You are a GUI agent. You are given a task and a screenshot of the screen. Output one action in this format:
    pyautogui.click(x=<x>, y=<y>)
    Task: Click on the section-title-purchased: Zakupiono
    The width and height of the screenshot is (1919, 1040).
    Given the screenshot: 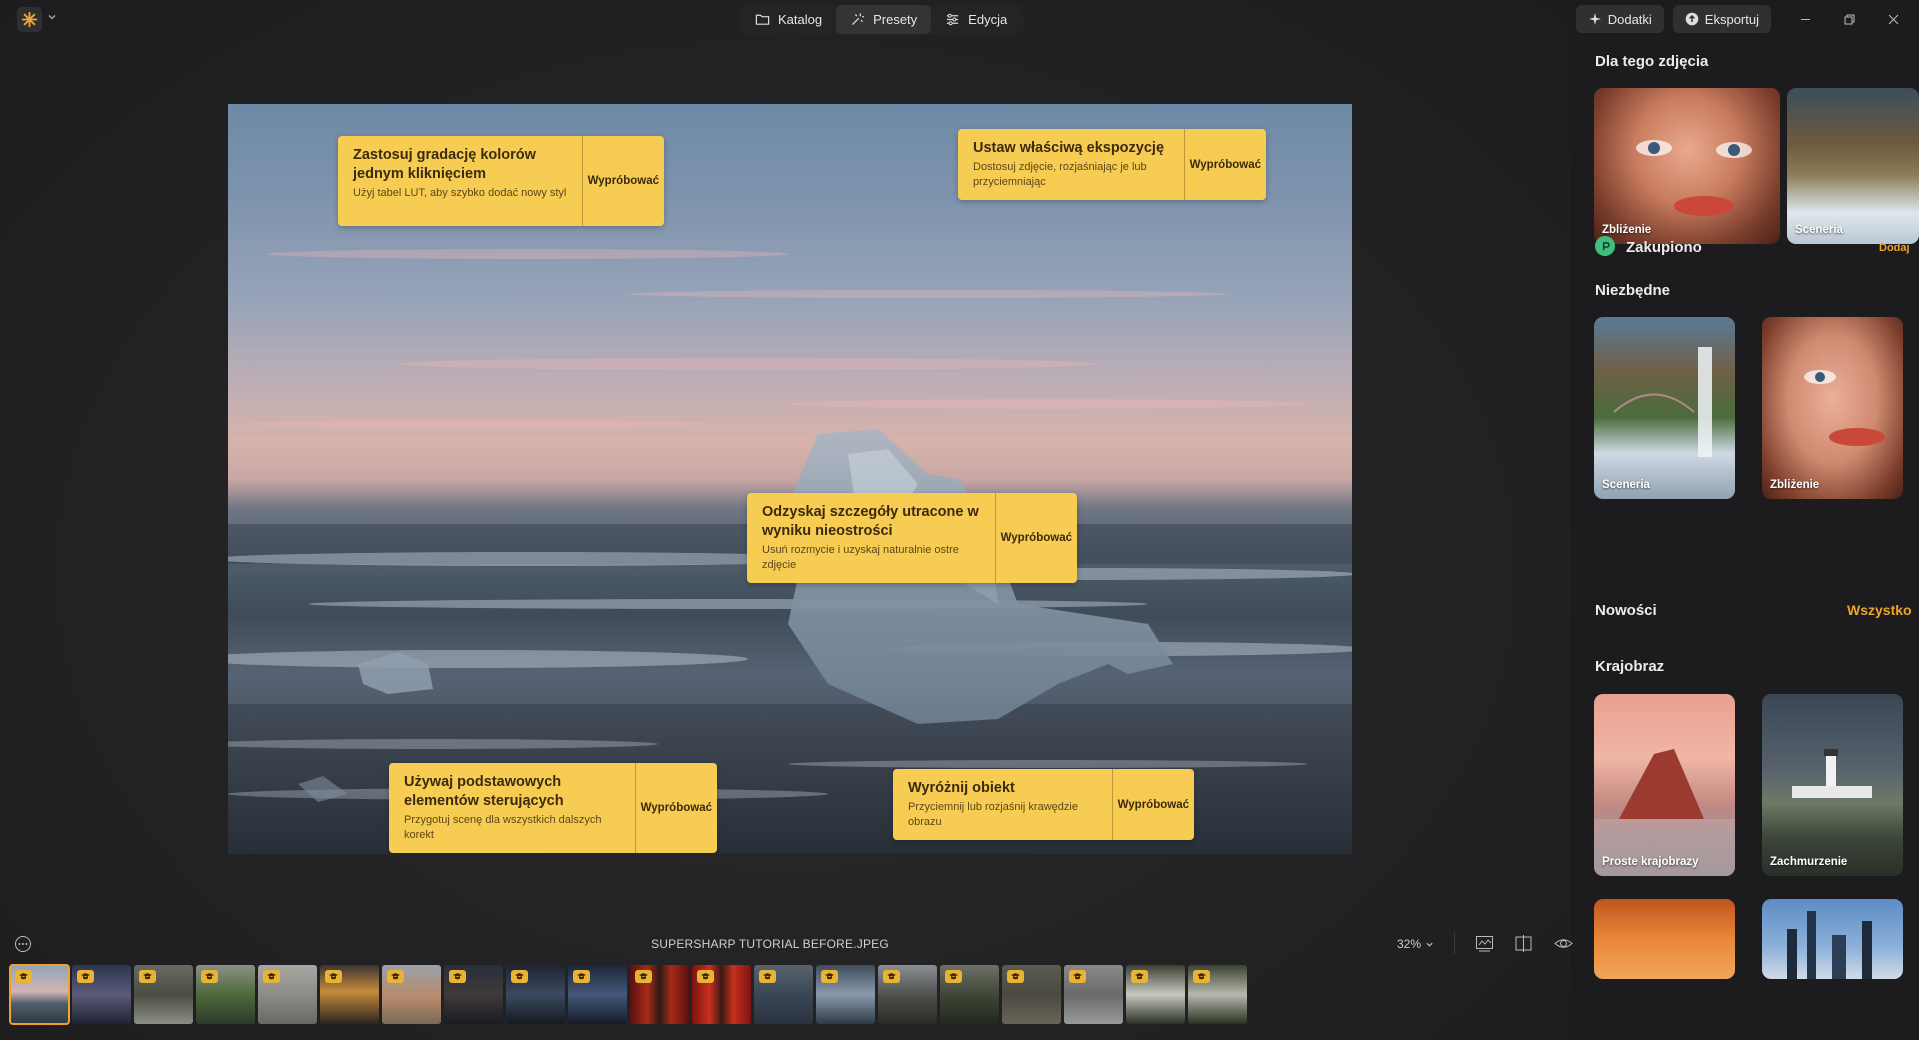 What is the action you would take?
    pyautogui.click(x=1664, y=247)
    